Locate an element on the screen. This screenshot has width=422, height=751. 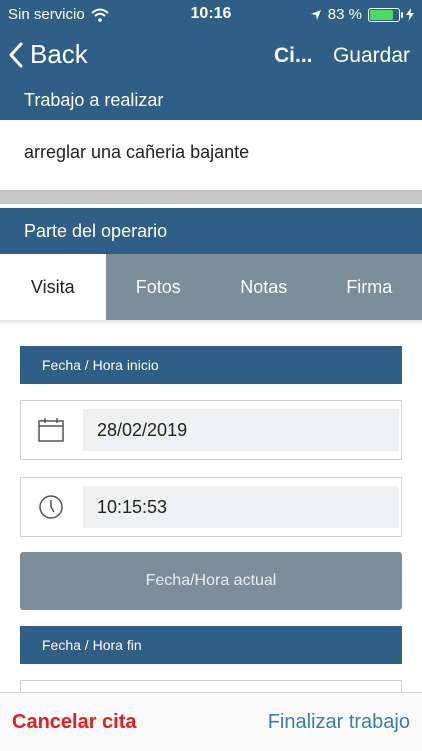
work-section-header: Trabajo a realizar is located at coordinates (211, 100).